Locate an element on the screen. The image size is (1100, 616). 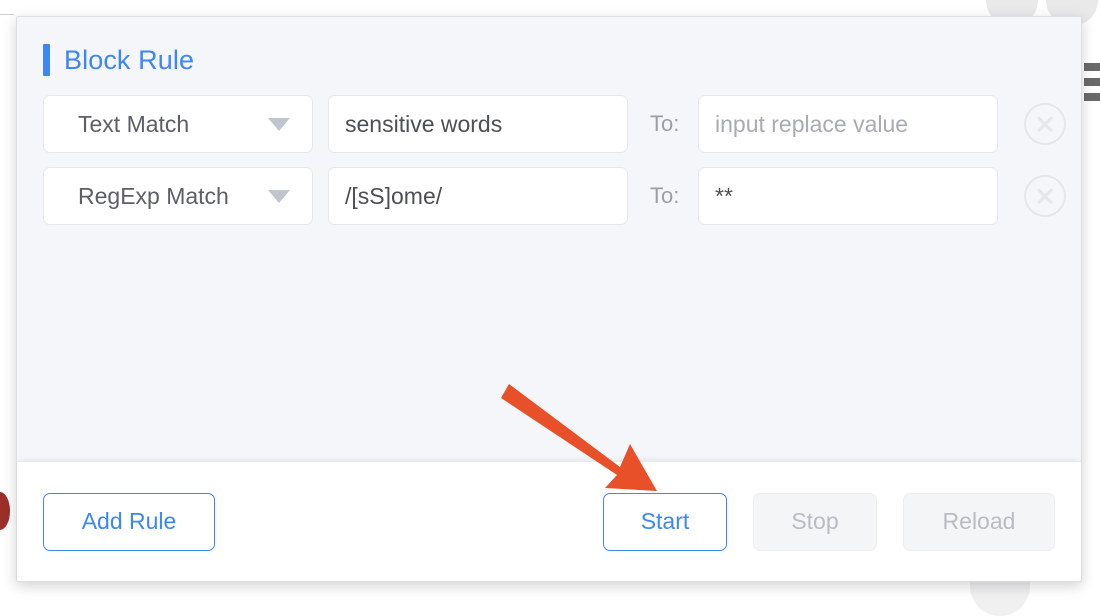
match-type-label-1: RegExp Match is located at coordinates (153, 195).